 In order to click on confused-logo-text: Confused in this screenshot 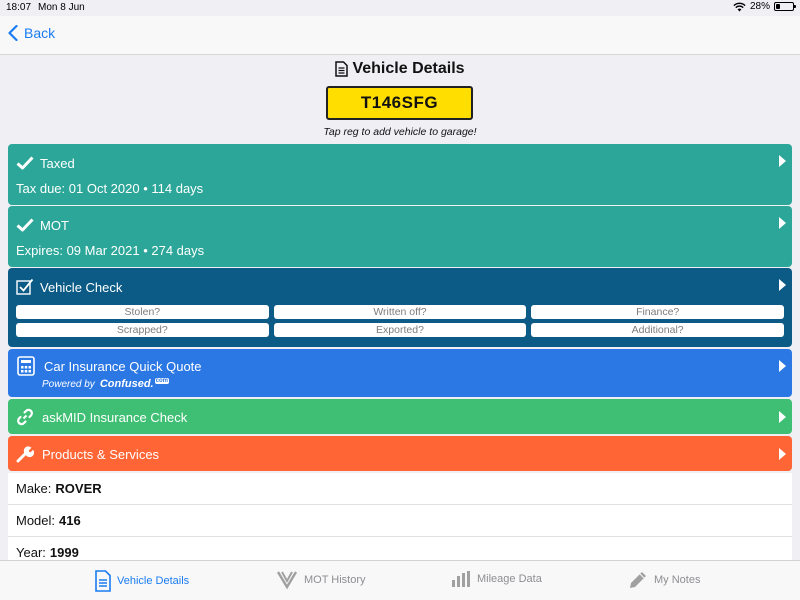, I will do `click(125, 384)`.